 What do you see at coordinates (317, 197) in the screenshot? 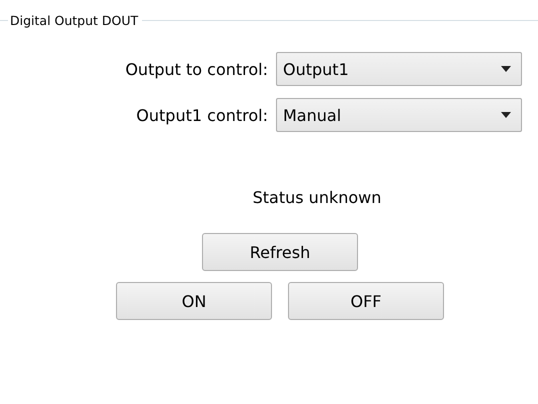
I see `status-text: Status unknown` at bounding box center [317, 197].